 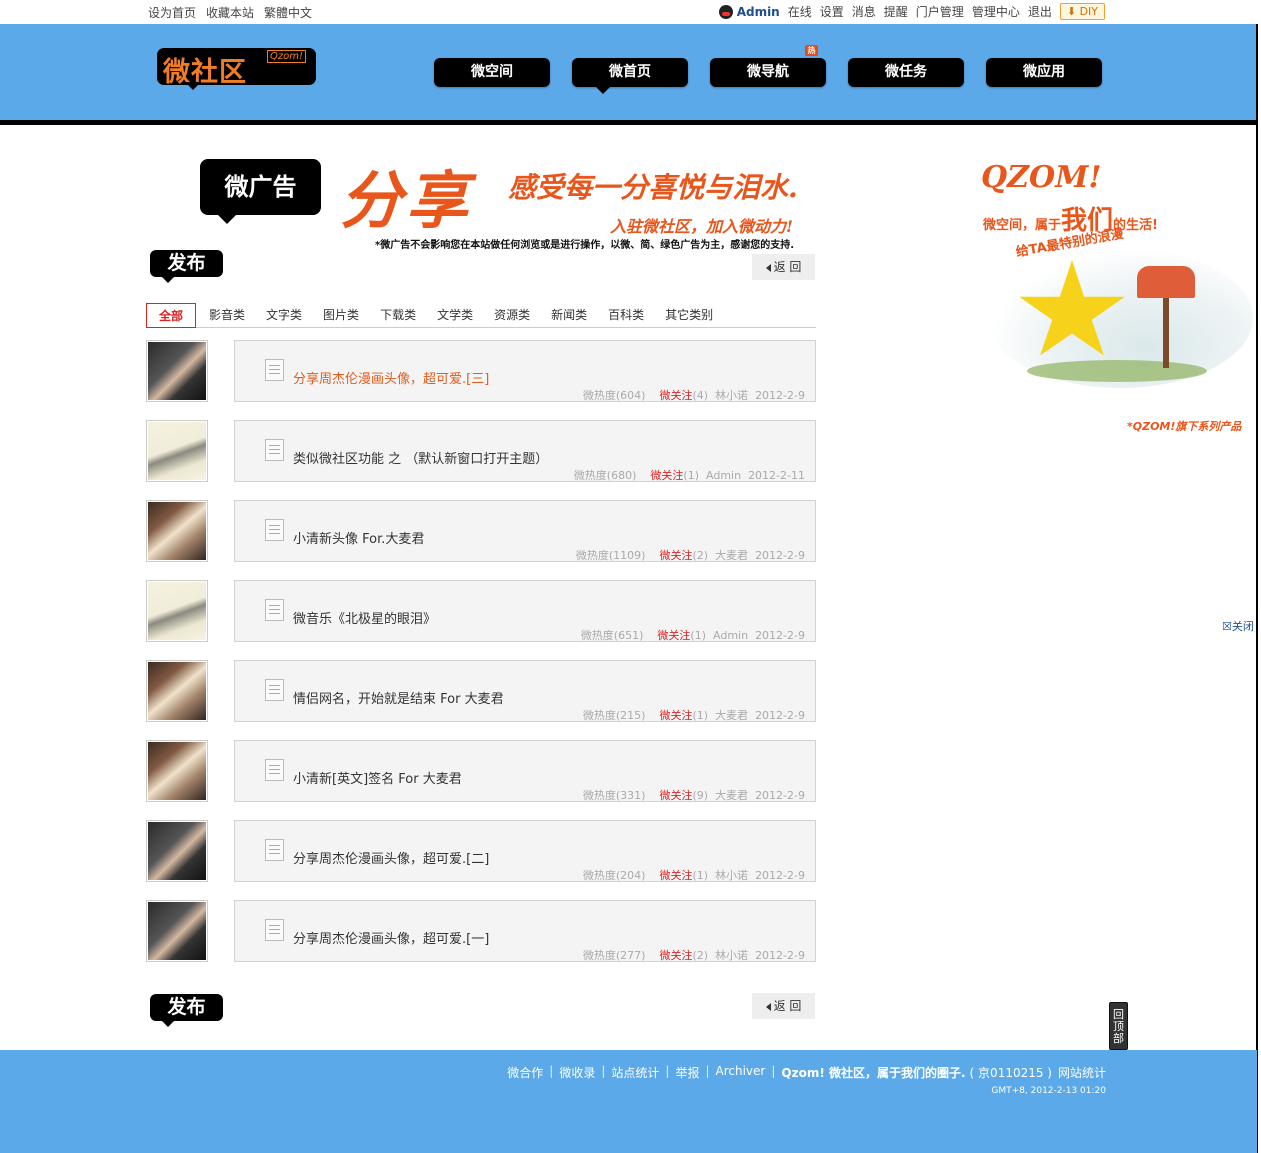 I want to click on online-link: 在线, so click(x=800, y=11).